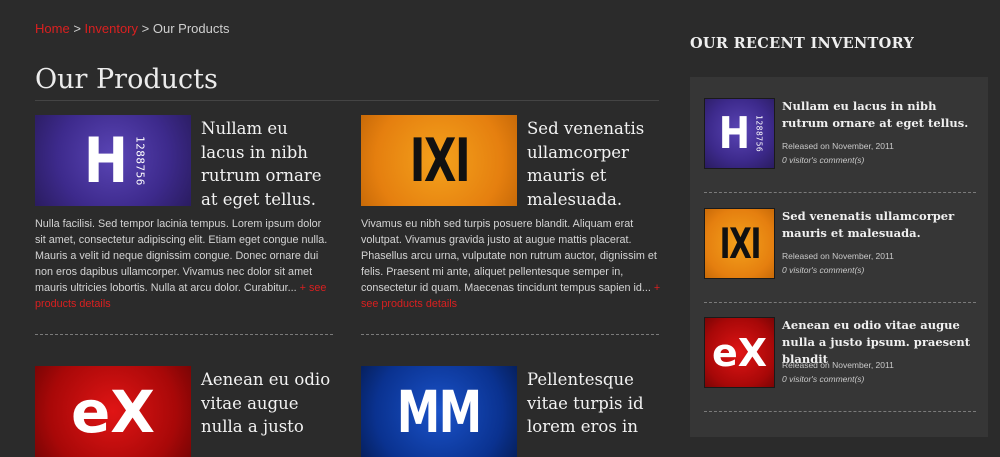 The height and width of the screenshot is (457, 1000). What do you see at coordinates (268, 403) in the screenshot?
I see `product-title: Aenean eu odio vitae augue nulla a justo` at bounding box center [268, 403].